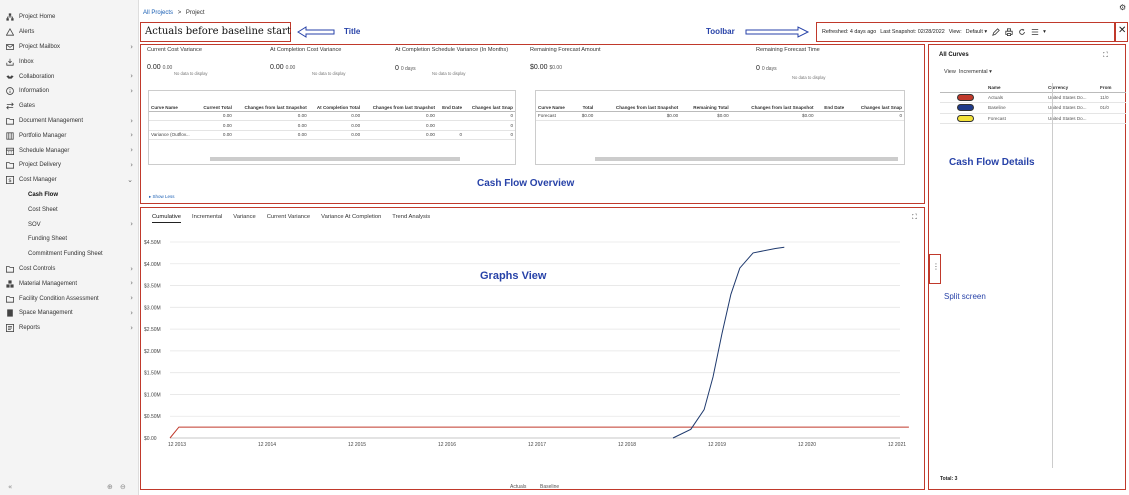 The image size is (1129, 495). I want to click on refresh-icon, so click(1021, 31).